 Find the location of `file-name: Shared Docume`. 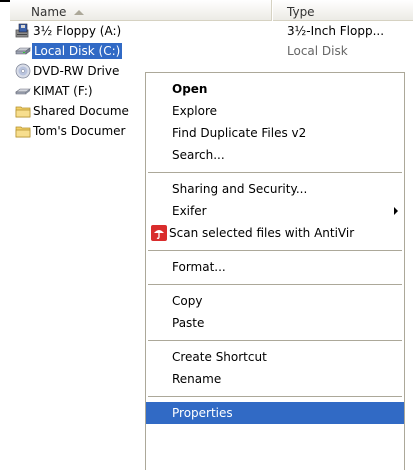

file-name: Shared Docume is located at coordinates (81, 111).